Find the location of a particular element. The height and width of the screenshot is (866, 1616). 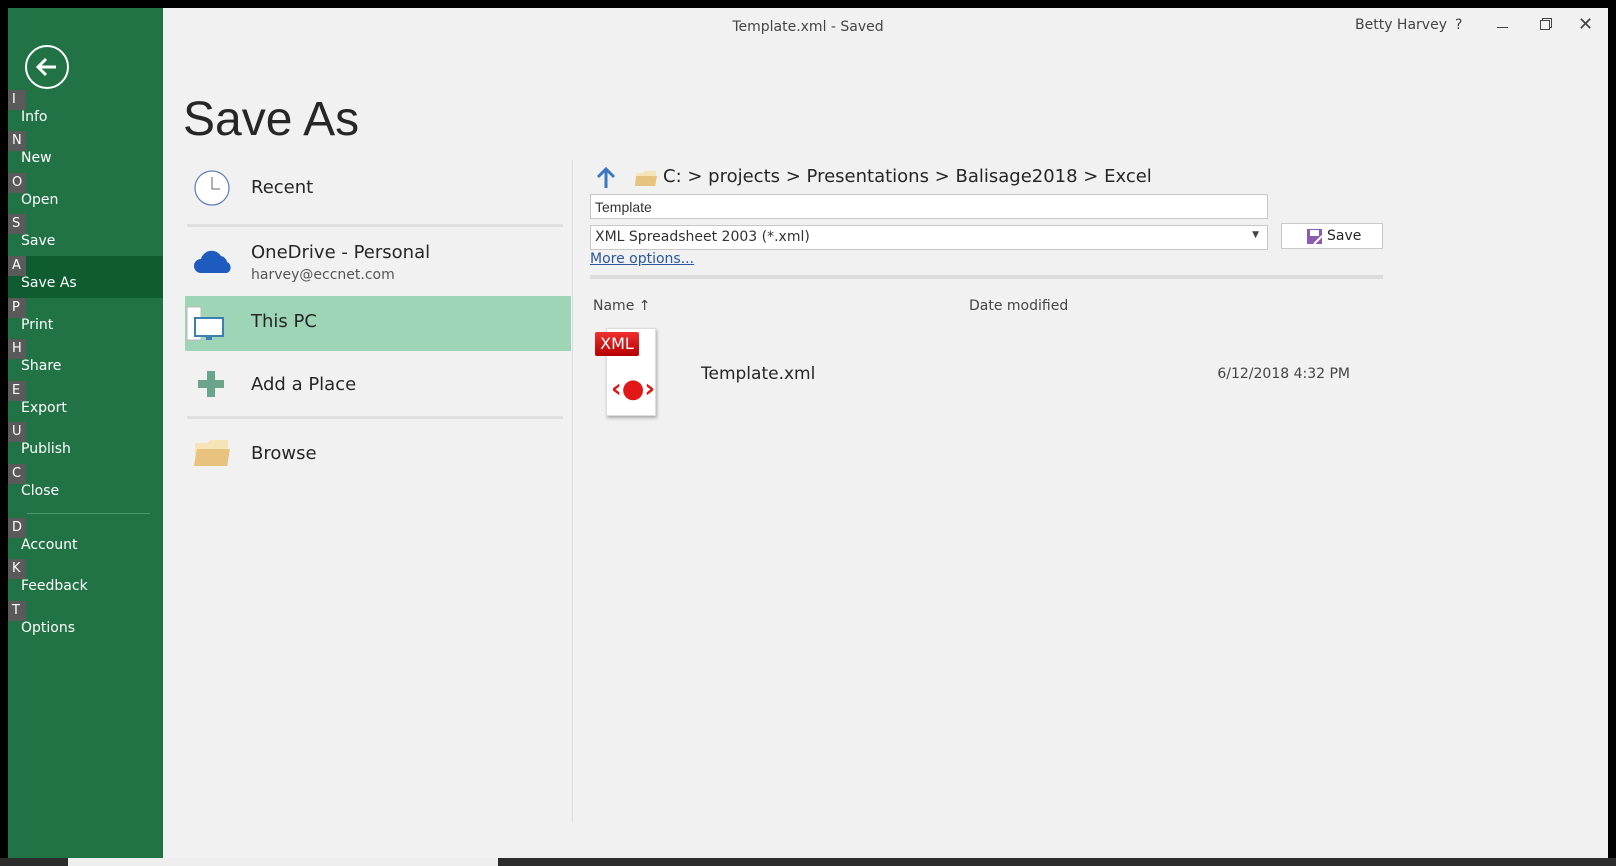

chevron-down-icon: ▼ is located at coordinates (1255, 235).